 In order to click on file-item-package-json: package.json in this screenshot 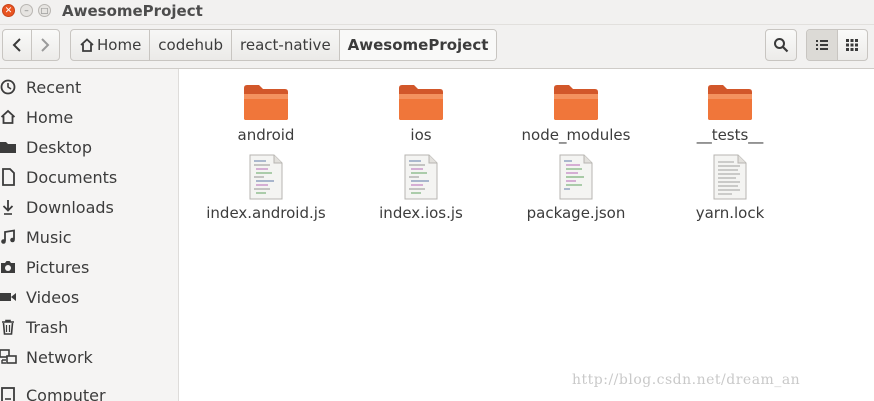, I will do `click(576, 188)`.